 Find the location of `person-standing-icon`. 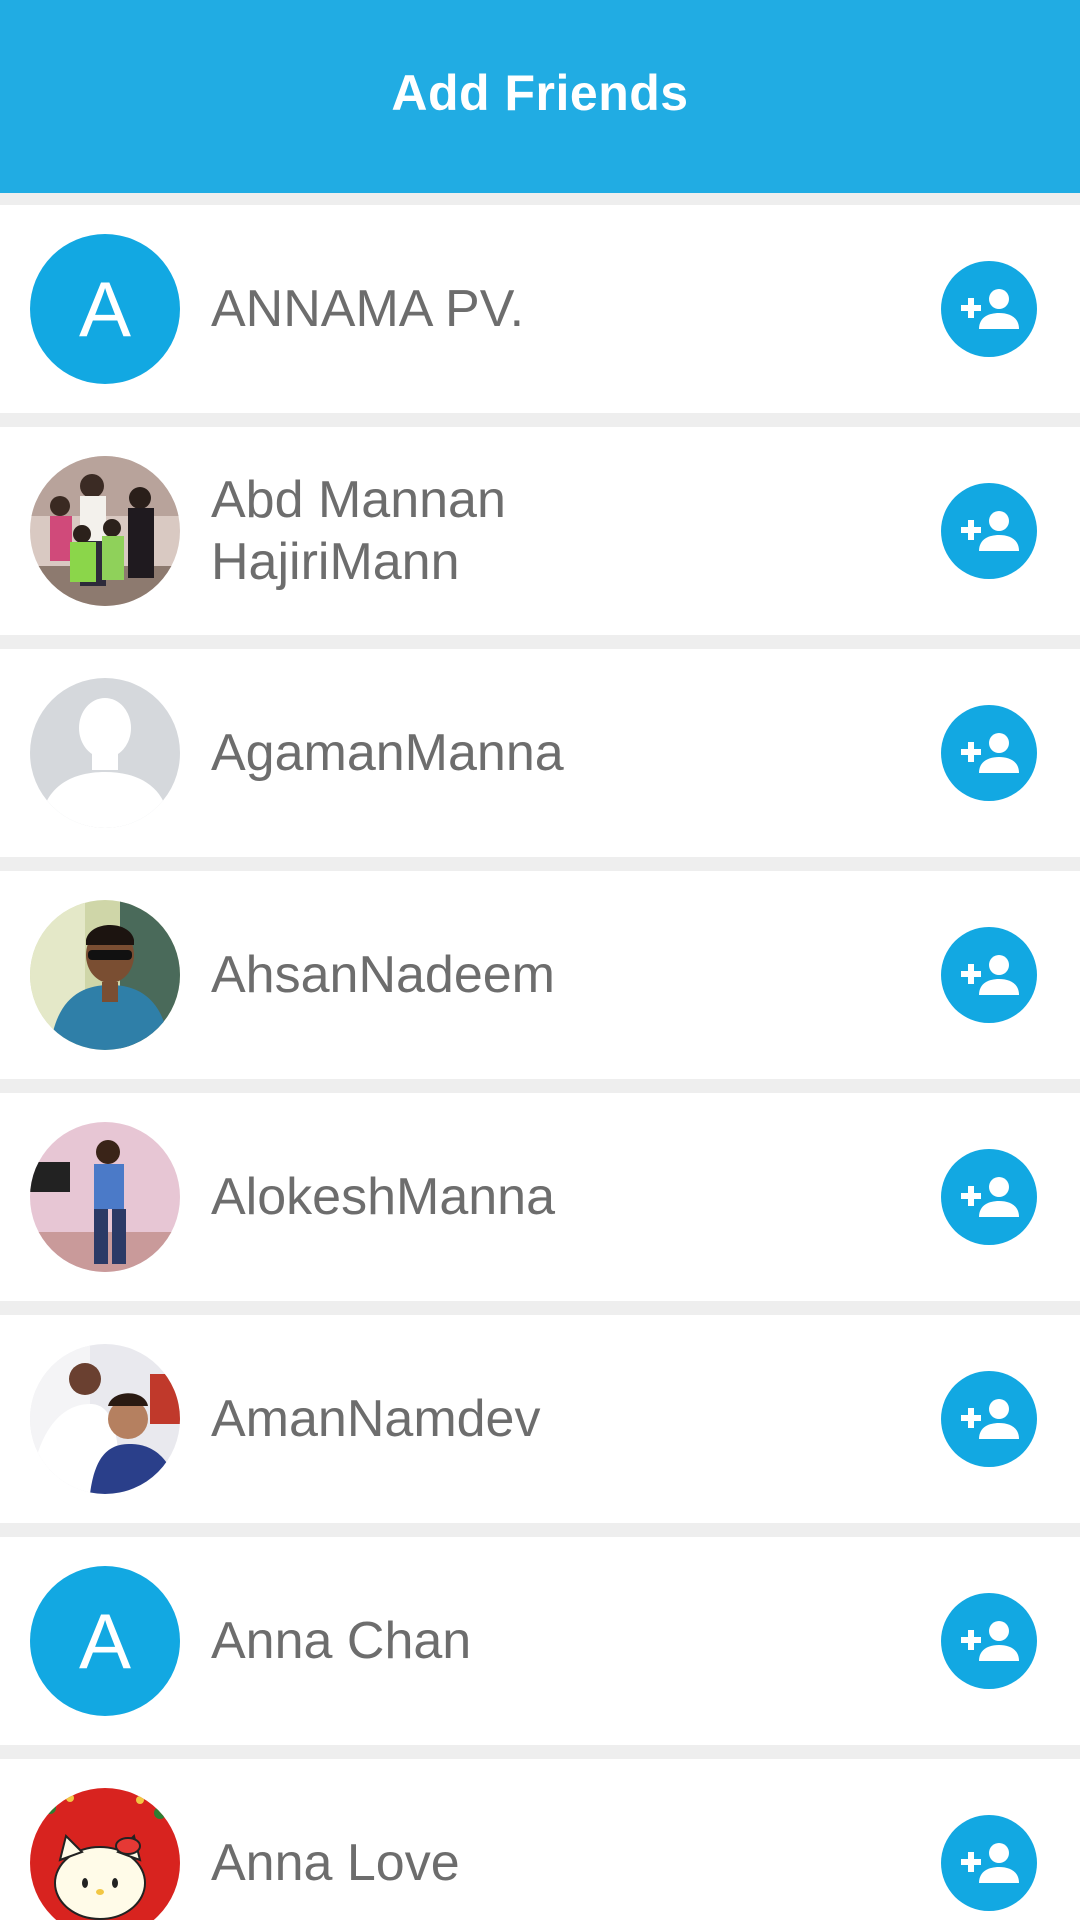

person-standing-icon is located at coordinates (105, 1197).